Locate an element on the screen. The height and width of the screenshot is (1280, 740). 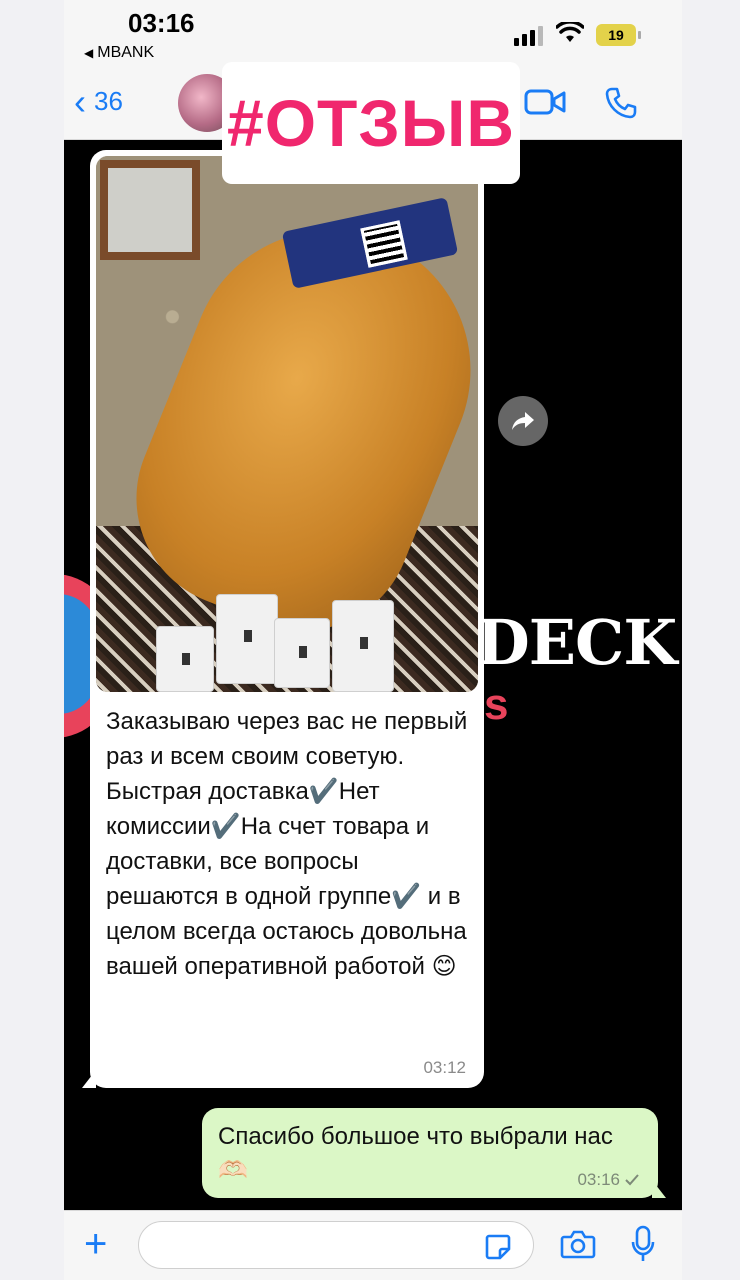
sticker-icon is located at coordinates (498, 1247).